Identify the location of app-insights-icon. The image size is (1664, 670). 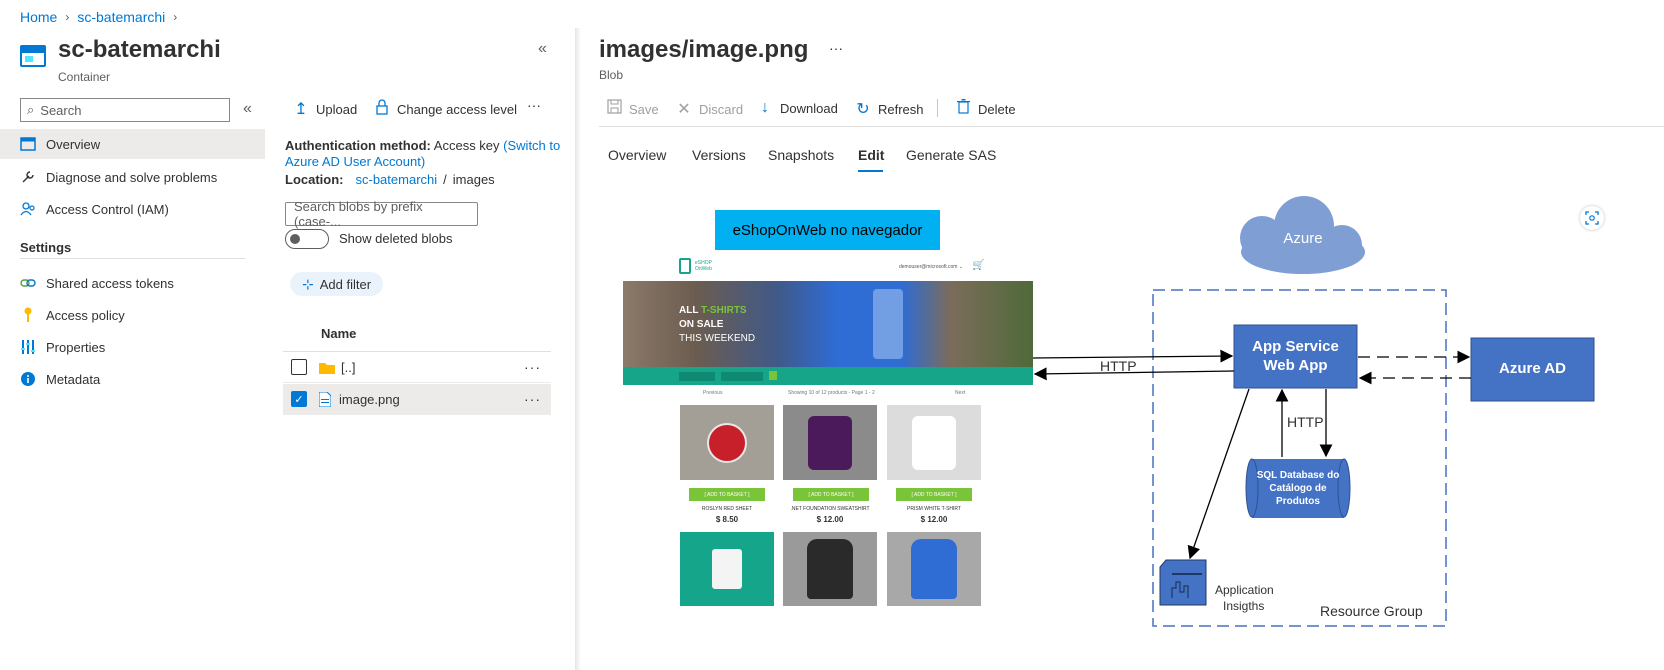
(1183, 582).